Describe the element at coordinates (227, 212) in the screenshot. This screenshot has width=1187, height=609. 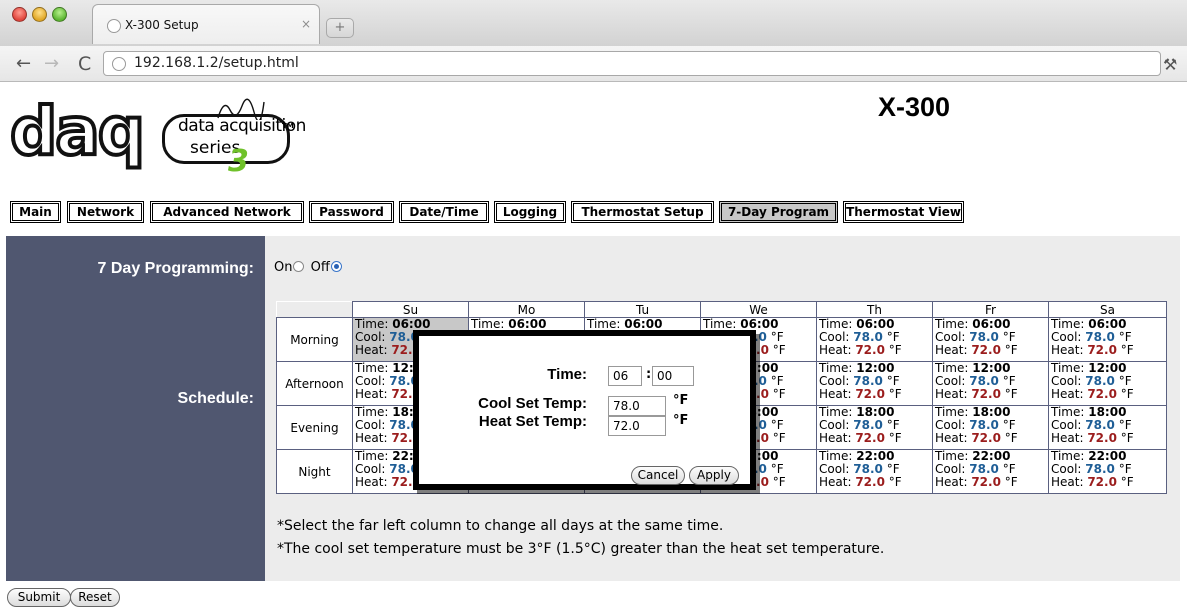
I see `tab-advanced-network: Advanced Network` at that location.